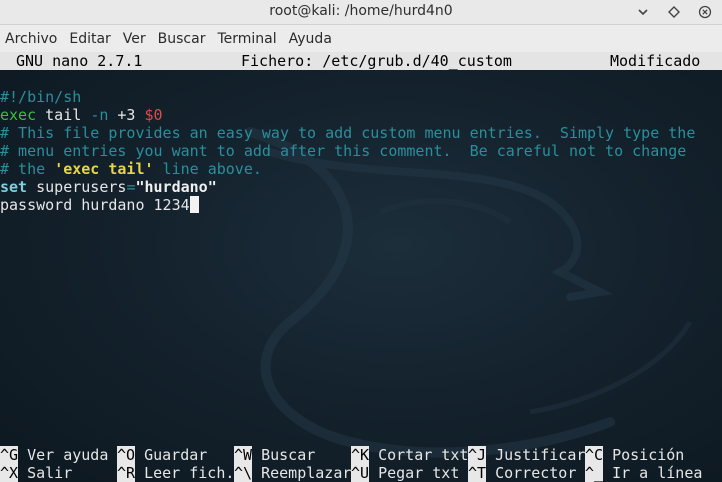 This screenshot has height=482, width=722. I want to click on menu-ayuda: Ayuda, so click(310, 39).